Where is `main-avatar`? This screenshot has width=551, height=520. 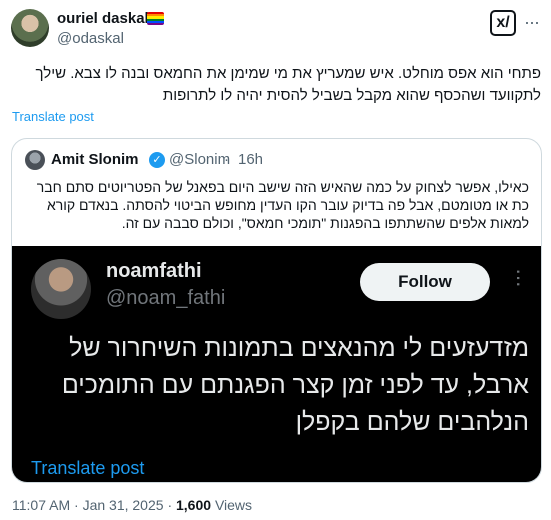
main-avatar is located at coordinates (30, 28).